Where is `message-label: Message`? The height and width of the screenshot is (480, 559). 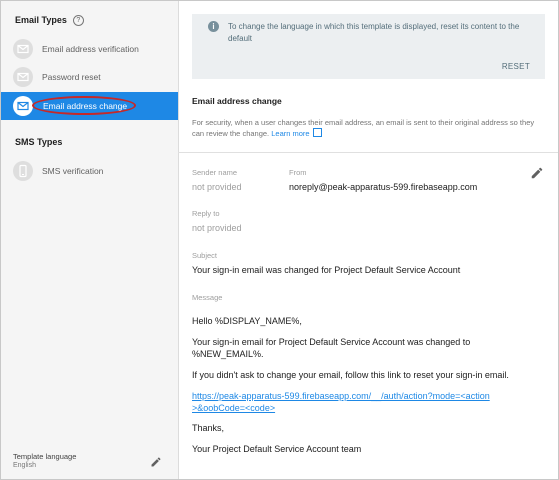
message-label: Message is located at coordinates (207, 297).